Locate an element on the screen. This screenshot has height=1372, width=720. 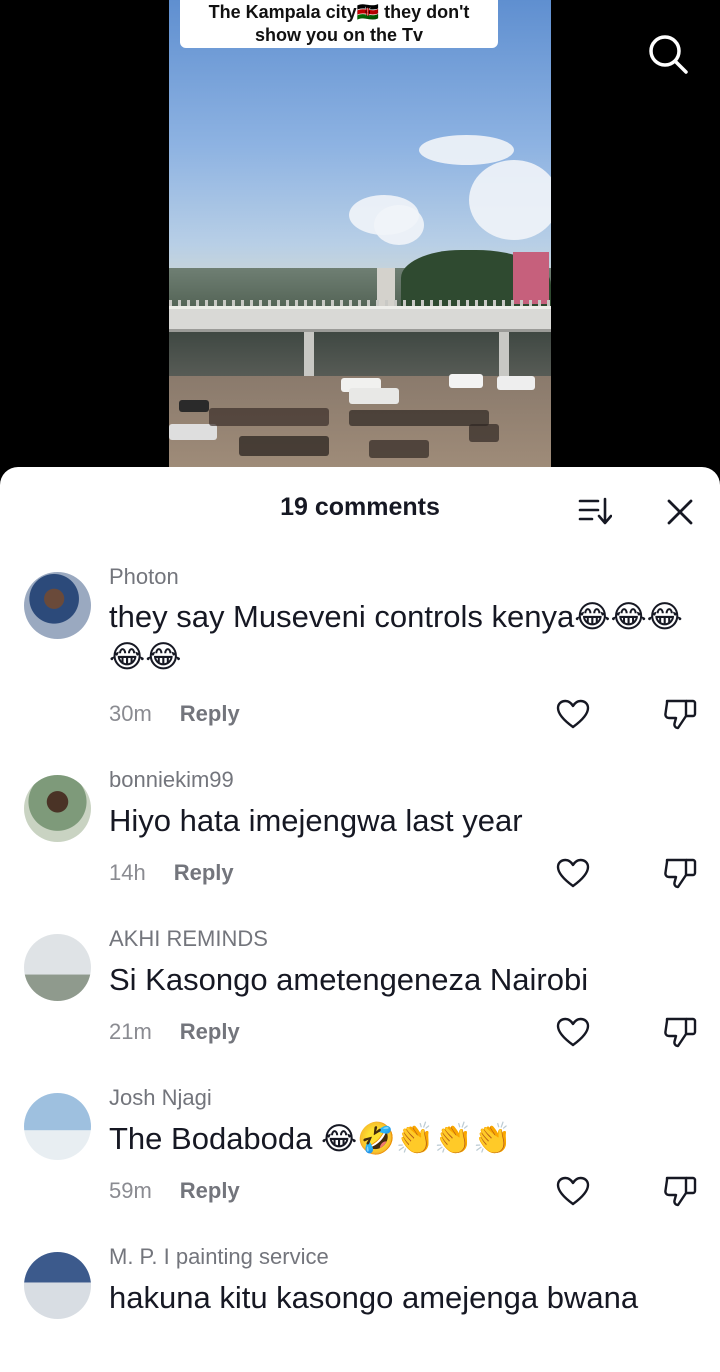
comment-username: M. P. I painting service is located at coordinates (219, 1257).